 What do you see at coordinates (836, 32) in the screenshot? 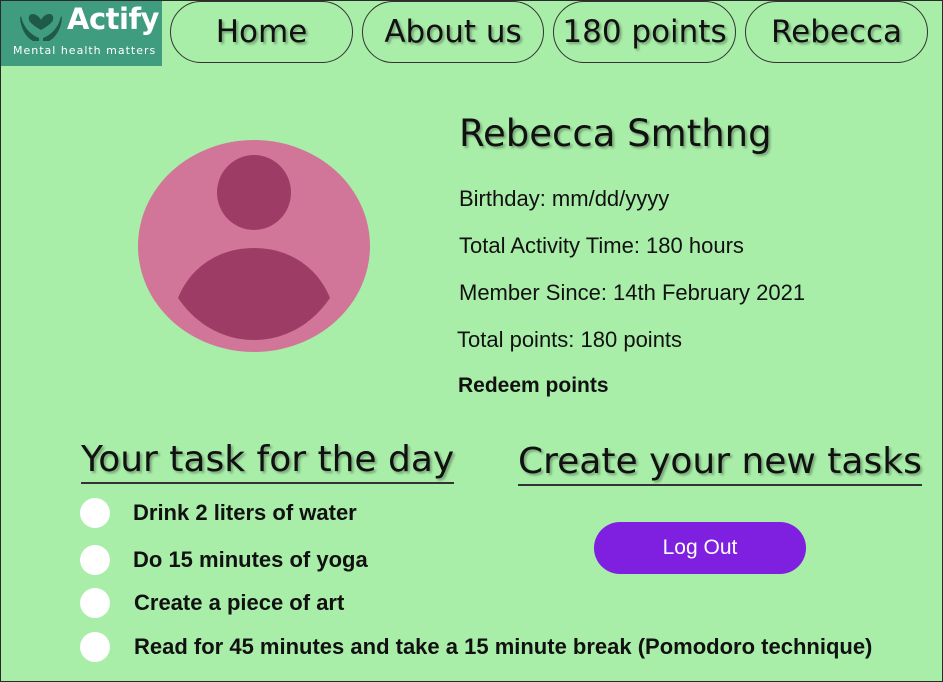
I see `nav-user-button: Rebecca` at bounding box center [836, 32].